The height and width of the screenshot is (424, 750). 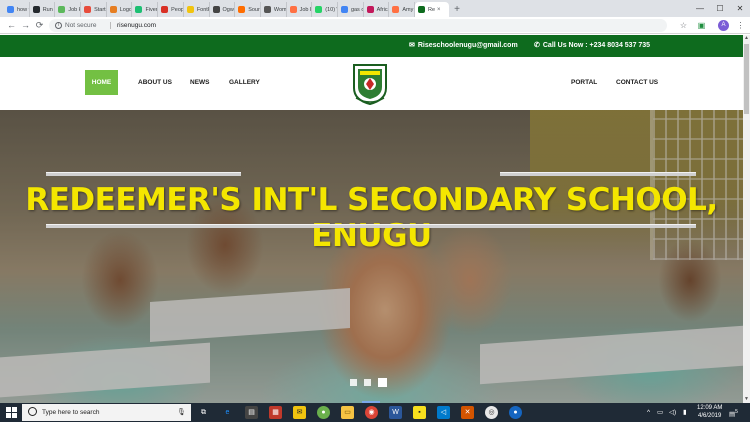 I want to click on tray-chevron-icon: ^, so click(x=648, y=412).